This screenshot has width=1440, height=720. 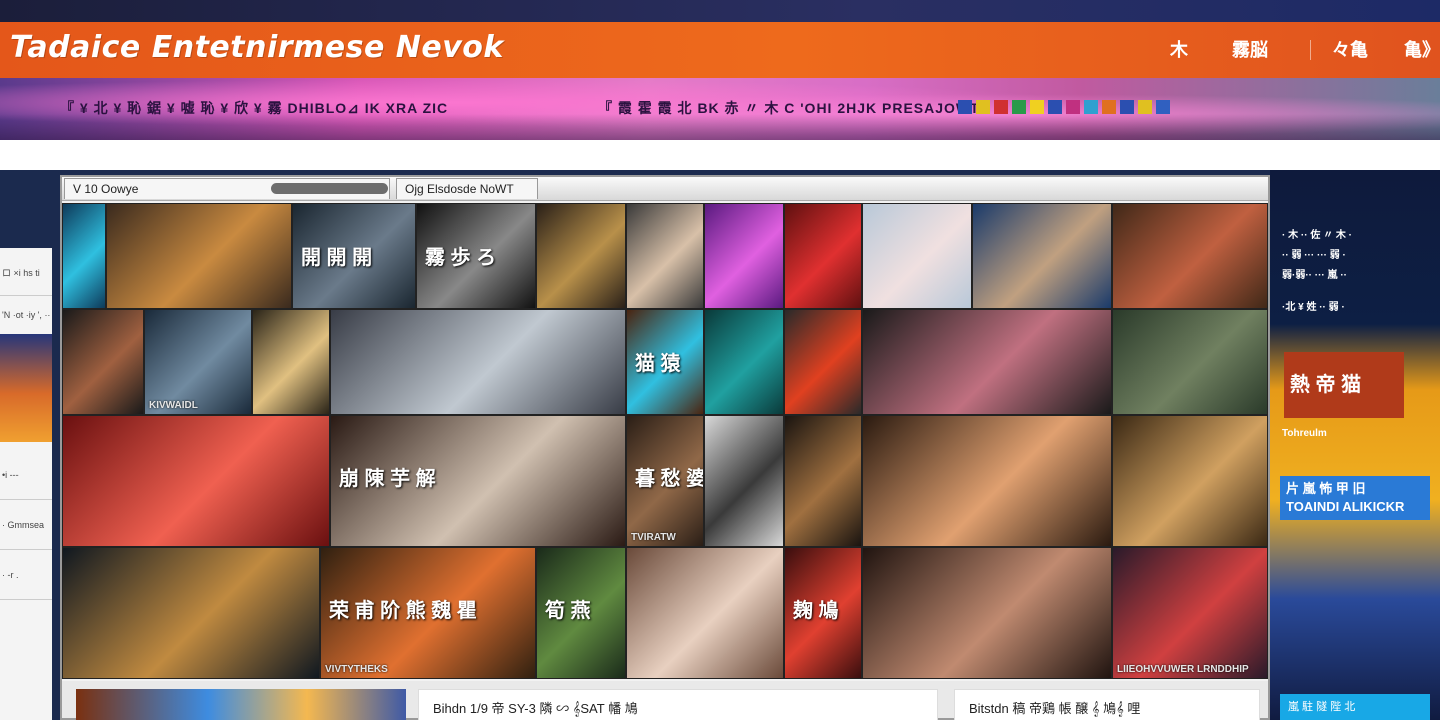 What do you see at coordinates (26, 476) in the screenshot?
I see `left-sidebar-item: •i ---` at bounding box center [26, 476].